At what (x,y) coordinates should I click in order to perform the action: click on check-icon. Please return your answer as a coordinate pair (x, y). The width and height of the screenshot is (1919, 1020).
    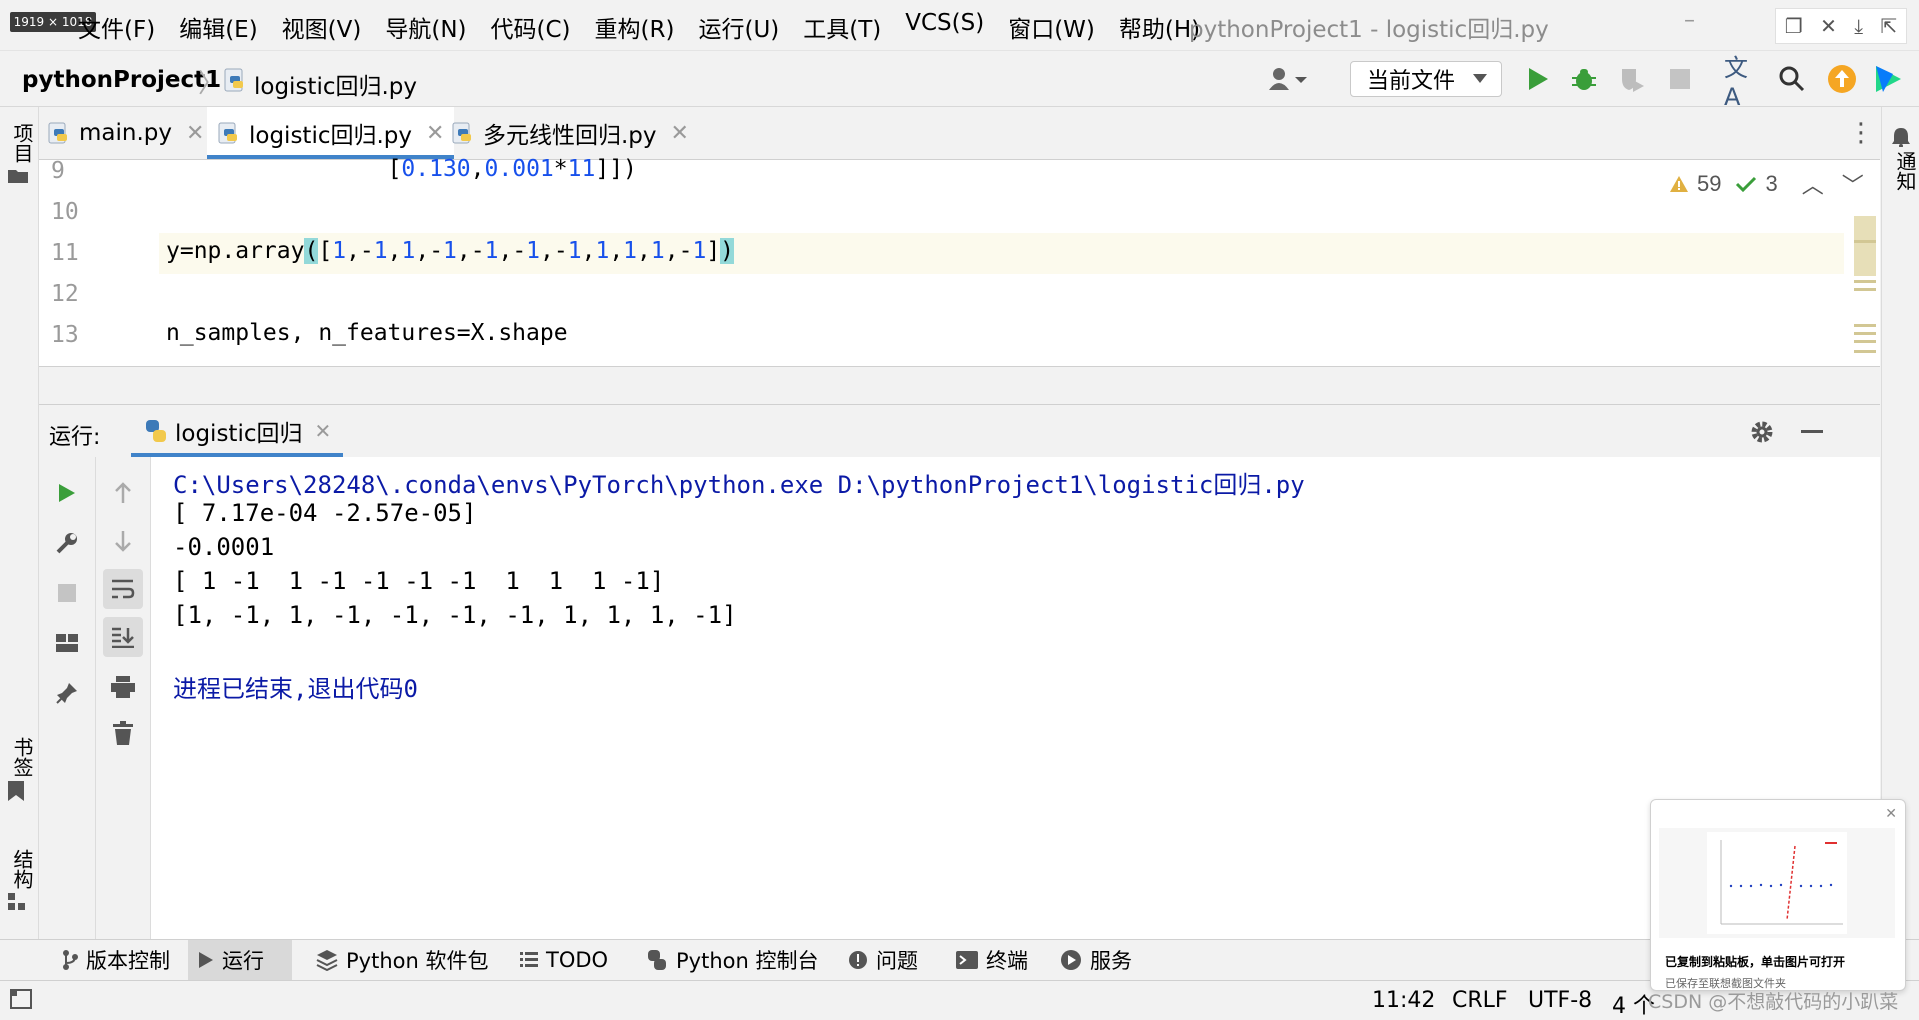
    Looking at the image, I should click on (1746, 184).